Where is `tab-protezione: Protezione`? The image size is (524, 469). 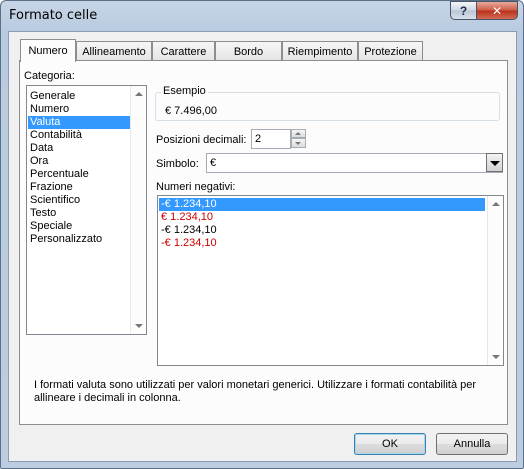 tab-protezione: Protezione is located at coordinates (390, 51).